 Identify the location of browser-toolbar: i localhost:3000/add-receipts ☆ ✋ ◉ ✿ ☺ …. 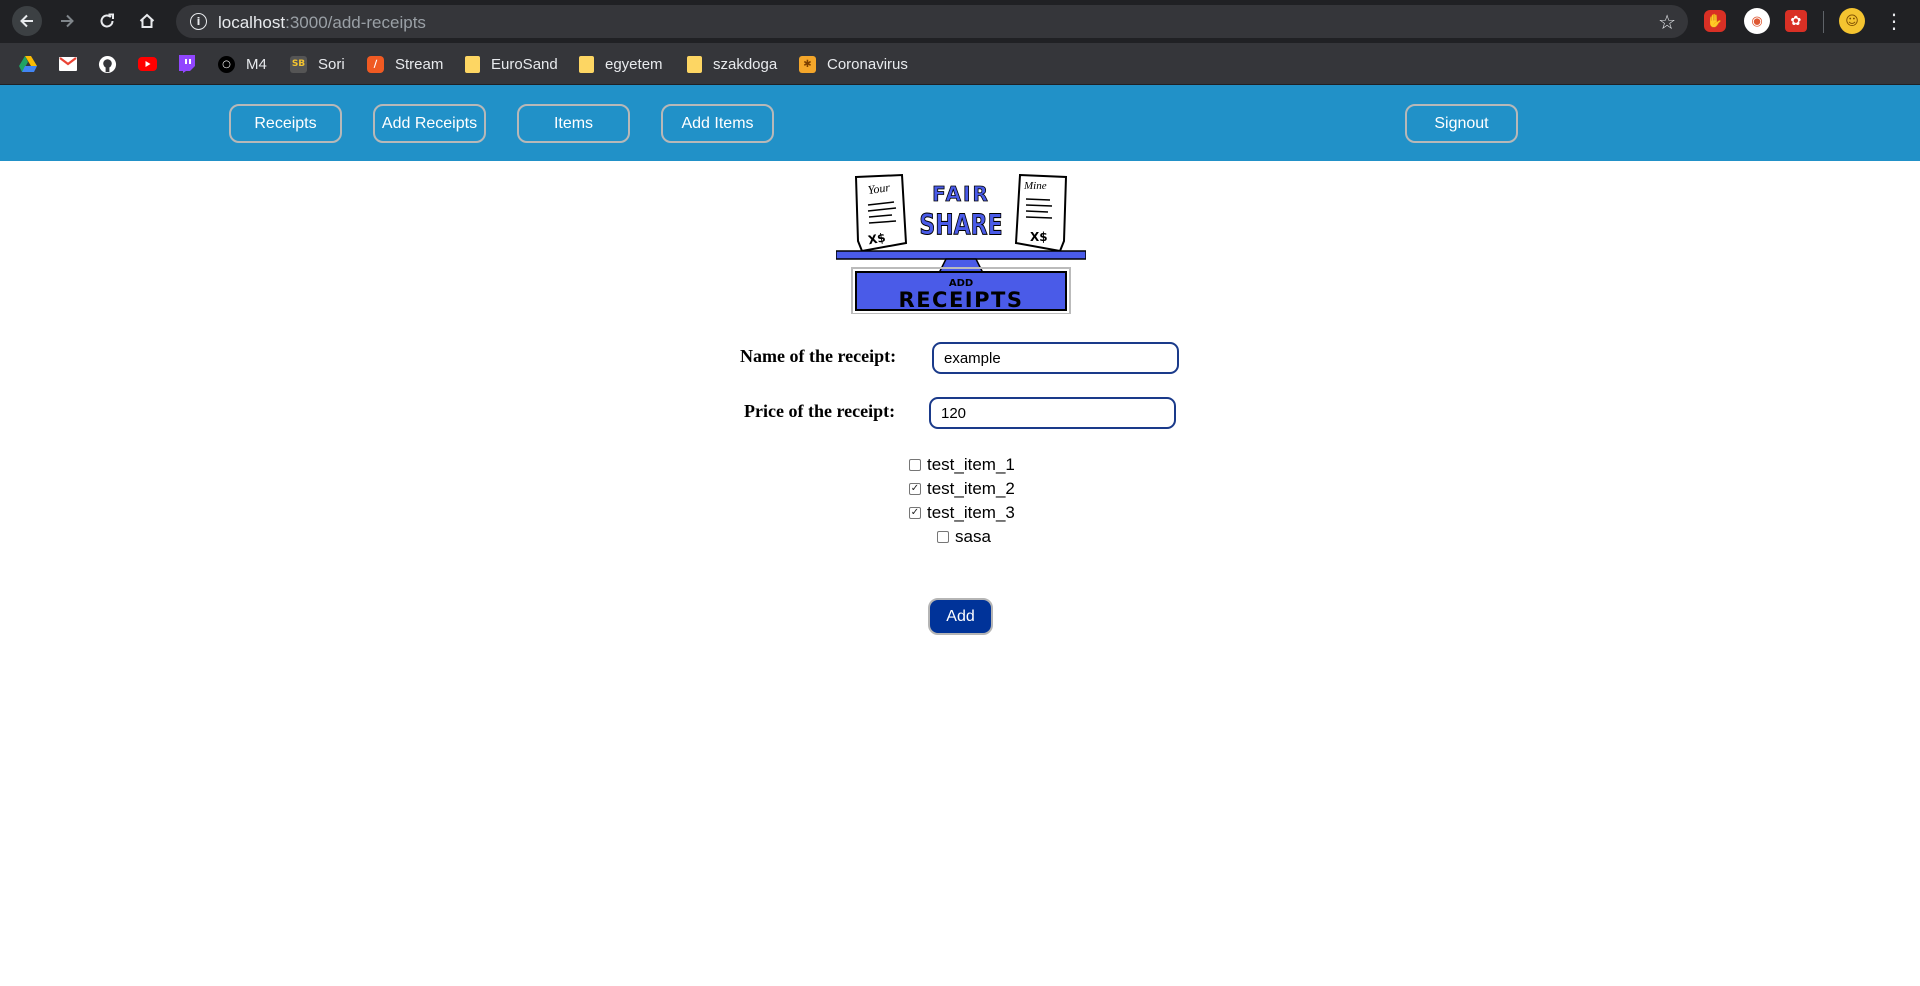
(960, 21).